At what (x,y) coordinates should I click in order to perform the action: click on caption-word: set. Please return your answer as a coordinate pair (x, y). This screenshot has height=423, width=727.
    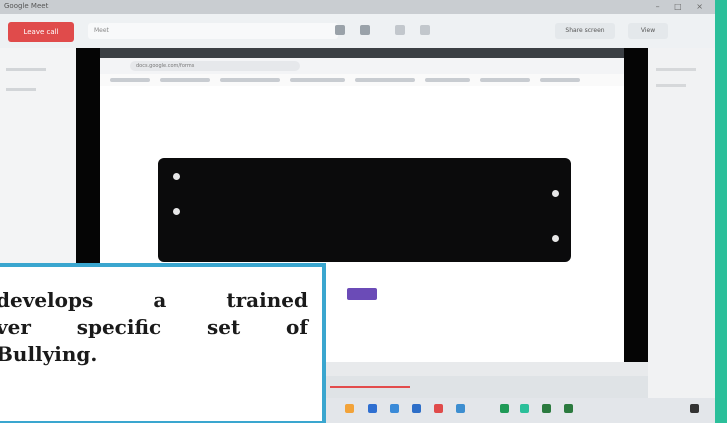
    Looking at the image, I should click on (223, 327).